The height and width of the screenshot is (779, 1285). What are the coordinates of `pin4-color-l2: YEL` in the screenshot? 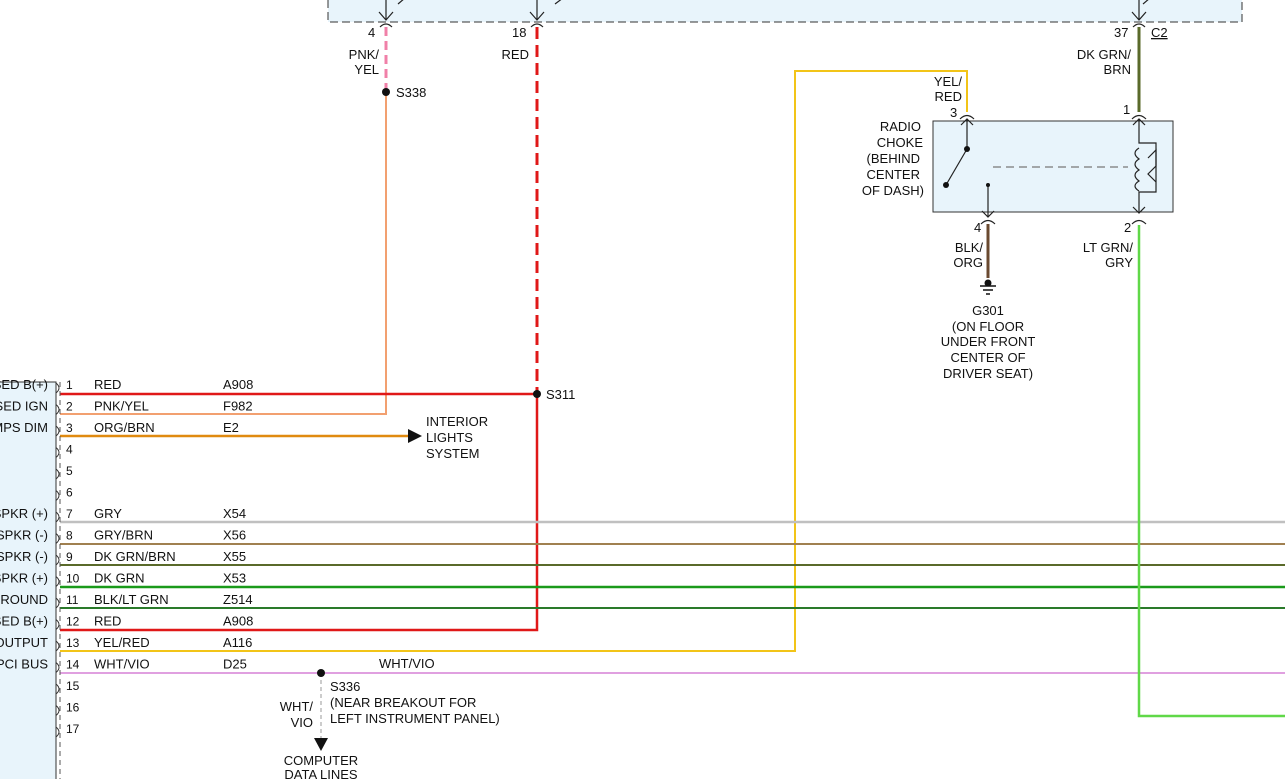 It's located at (366, 69).